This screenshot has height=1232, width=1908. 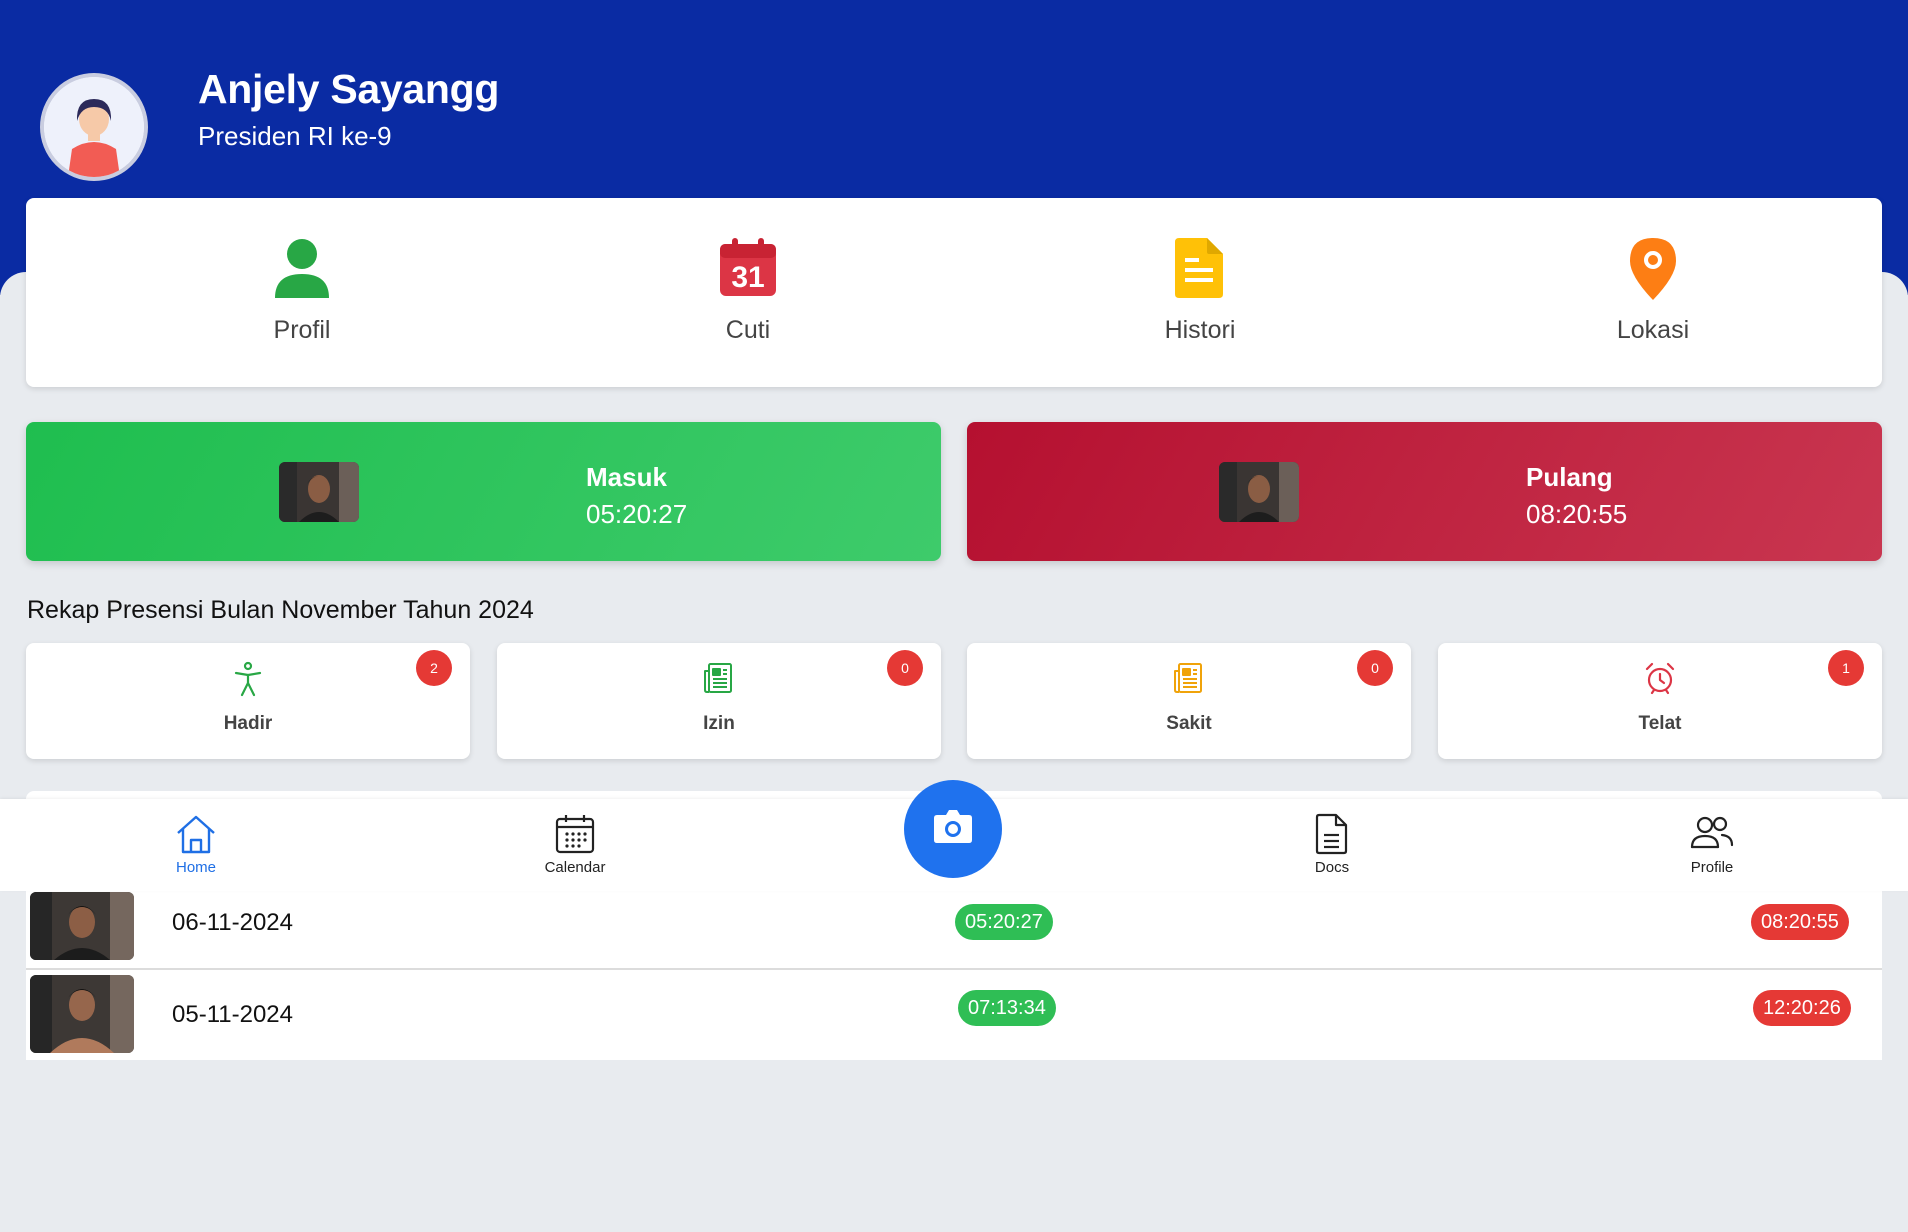 I want to click on attendance-out-card: Pulang 08:20:55, so click(x=1424, y=491).